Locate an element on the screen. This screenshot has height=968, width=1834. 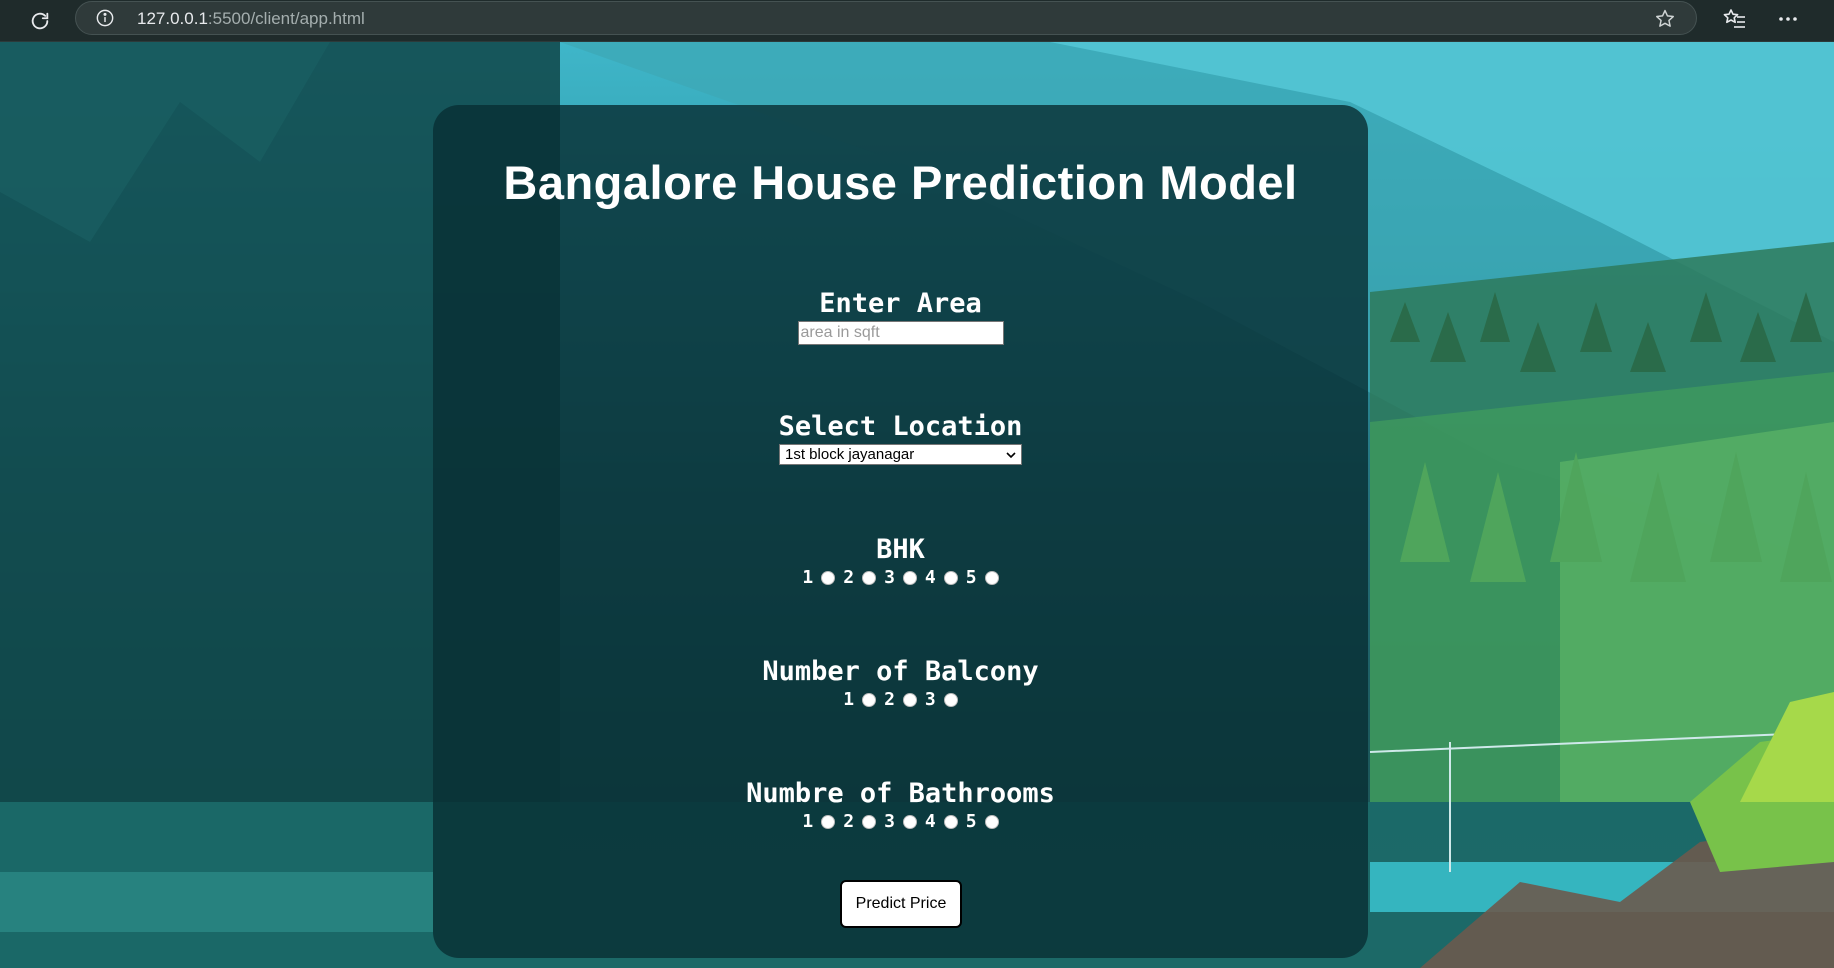
balcony-option-label: 3 is located at coordinates (930, 699).